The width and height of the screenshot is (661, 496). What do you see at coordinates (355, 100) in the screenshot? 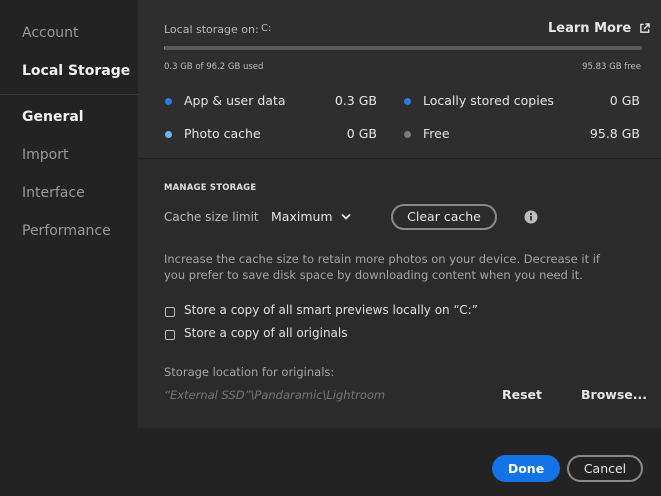
I see `app-data-value: 0.3 GB` at bounding box center [355, 100].